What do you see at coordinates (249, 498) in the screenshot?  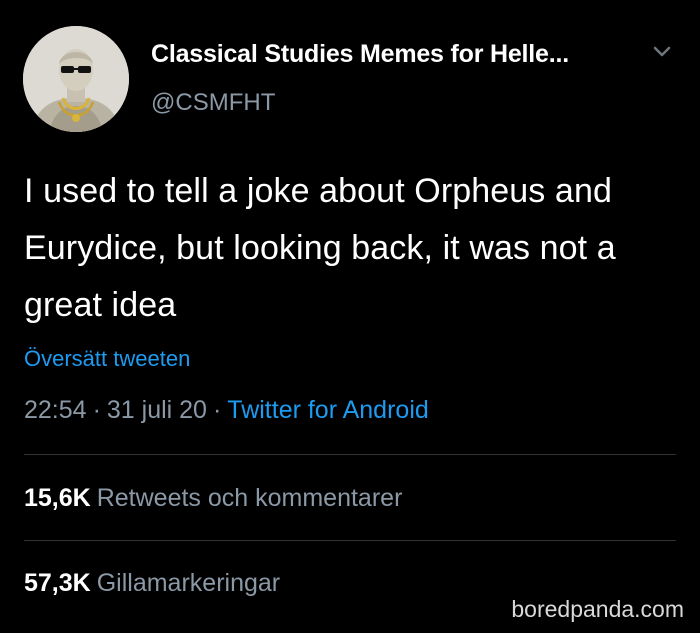 I see `retweets-label: Retweets och kommentarer` at bounding box center [249, 498].